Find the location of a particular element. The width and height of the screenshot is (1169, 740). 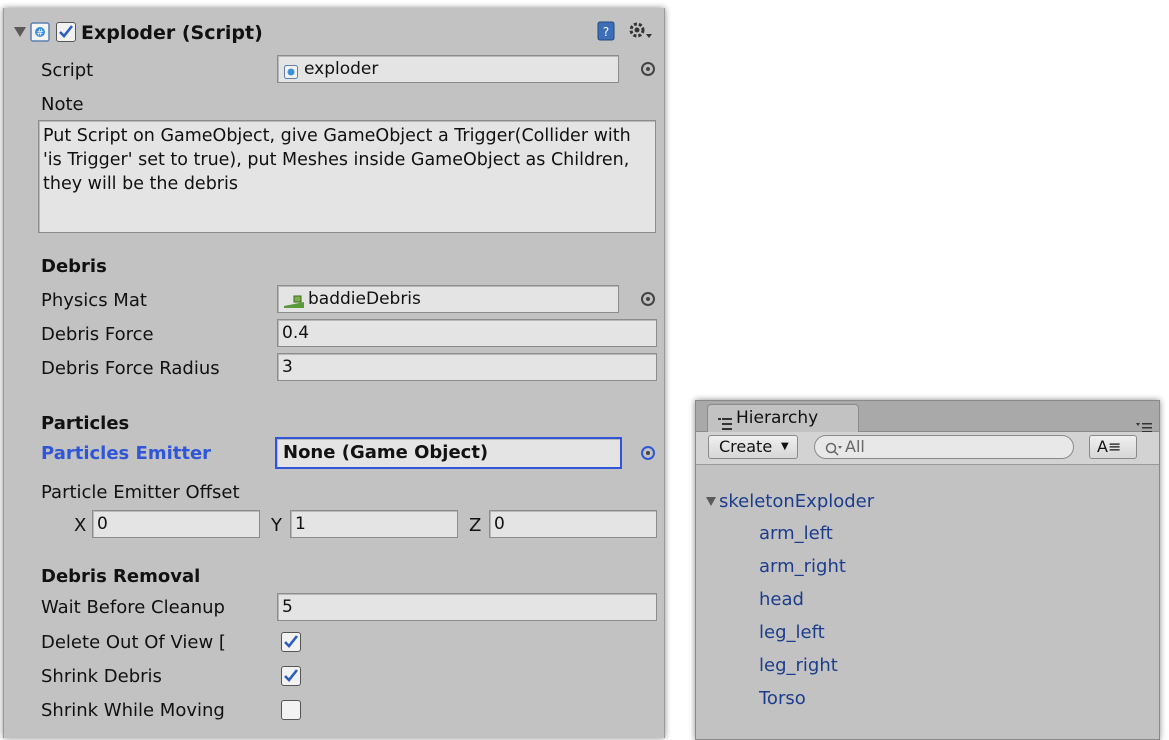

debris-header: Debris is located at coordinates (74, 266).